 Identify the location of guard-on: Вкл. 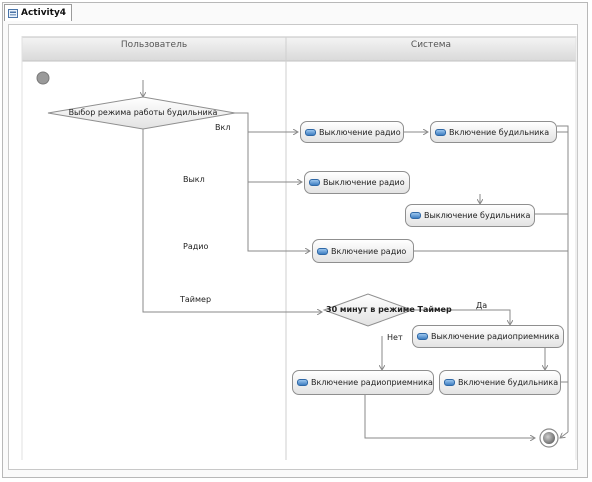
(223, 127).